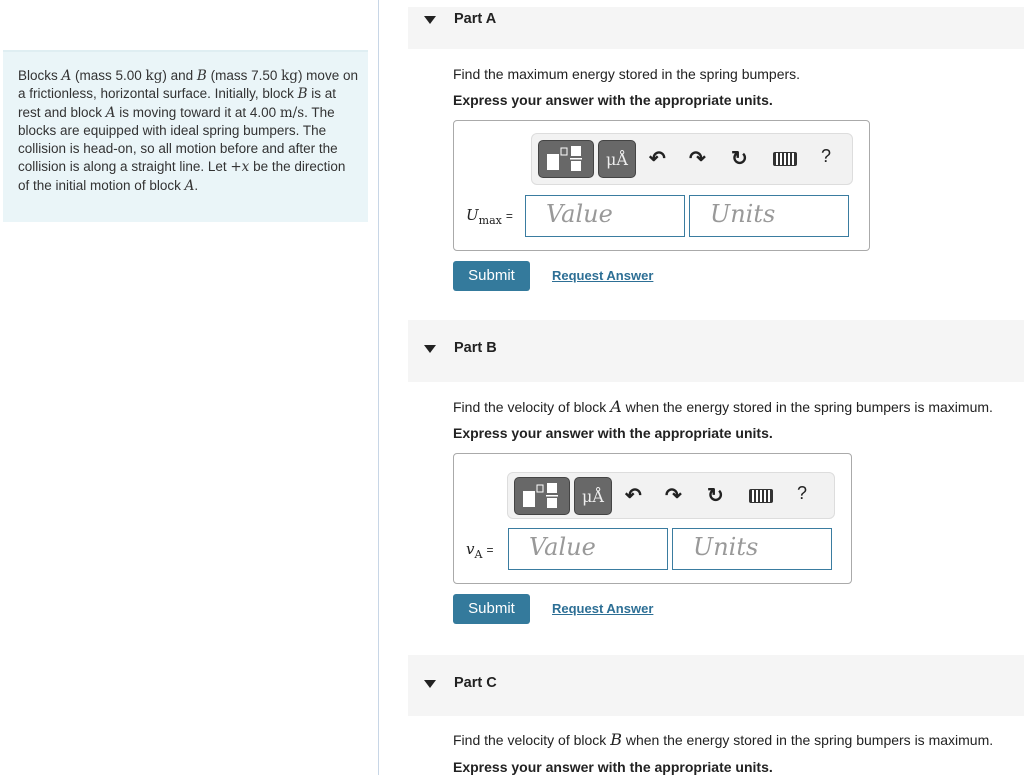 This screenshot has width=1024, height=775. I want to click on part-header-c: Part C, so click(716, 685).